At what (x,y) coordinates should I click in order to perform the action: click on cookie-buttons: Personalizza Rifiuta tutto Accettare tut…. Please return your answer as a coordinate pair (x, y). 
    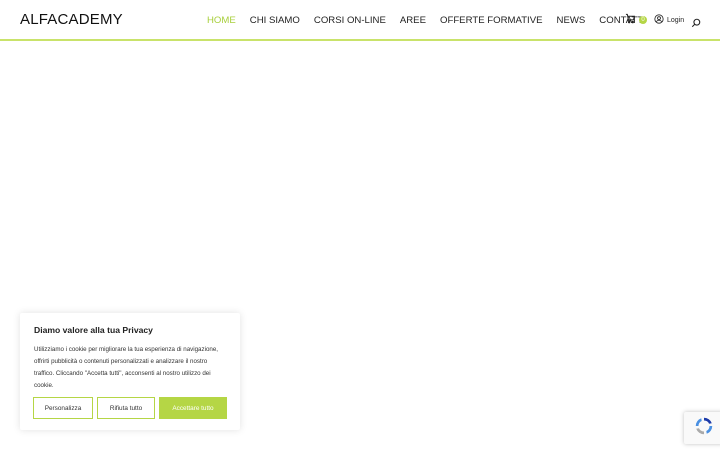
    Looking at the image, I should click on (130, 408).